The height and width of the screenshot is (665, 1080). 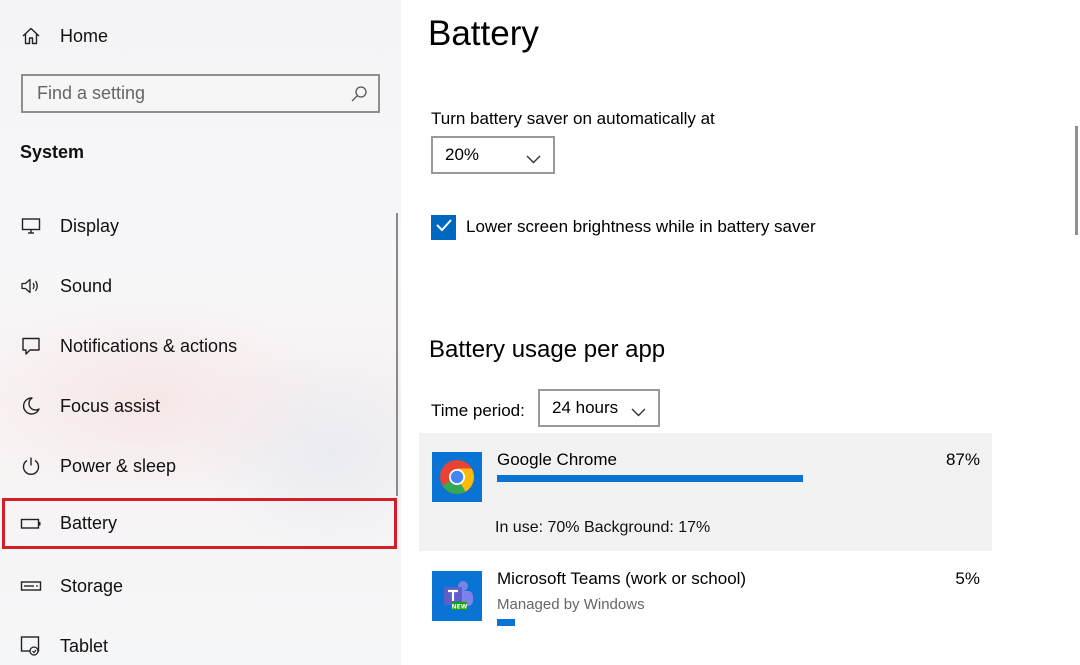 What do you see at coordinates (31, 346) in the screenshot?
I see `notification-icon` at bounding box center [31, 346].